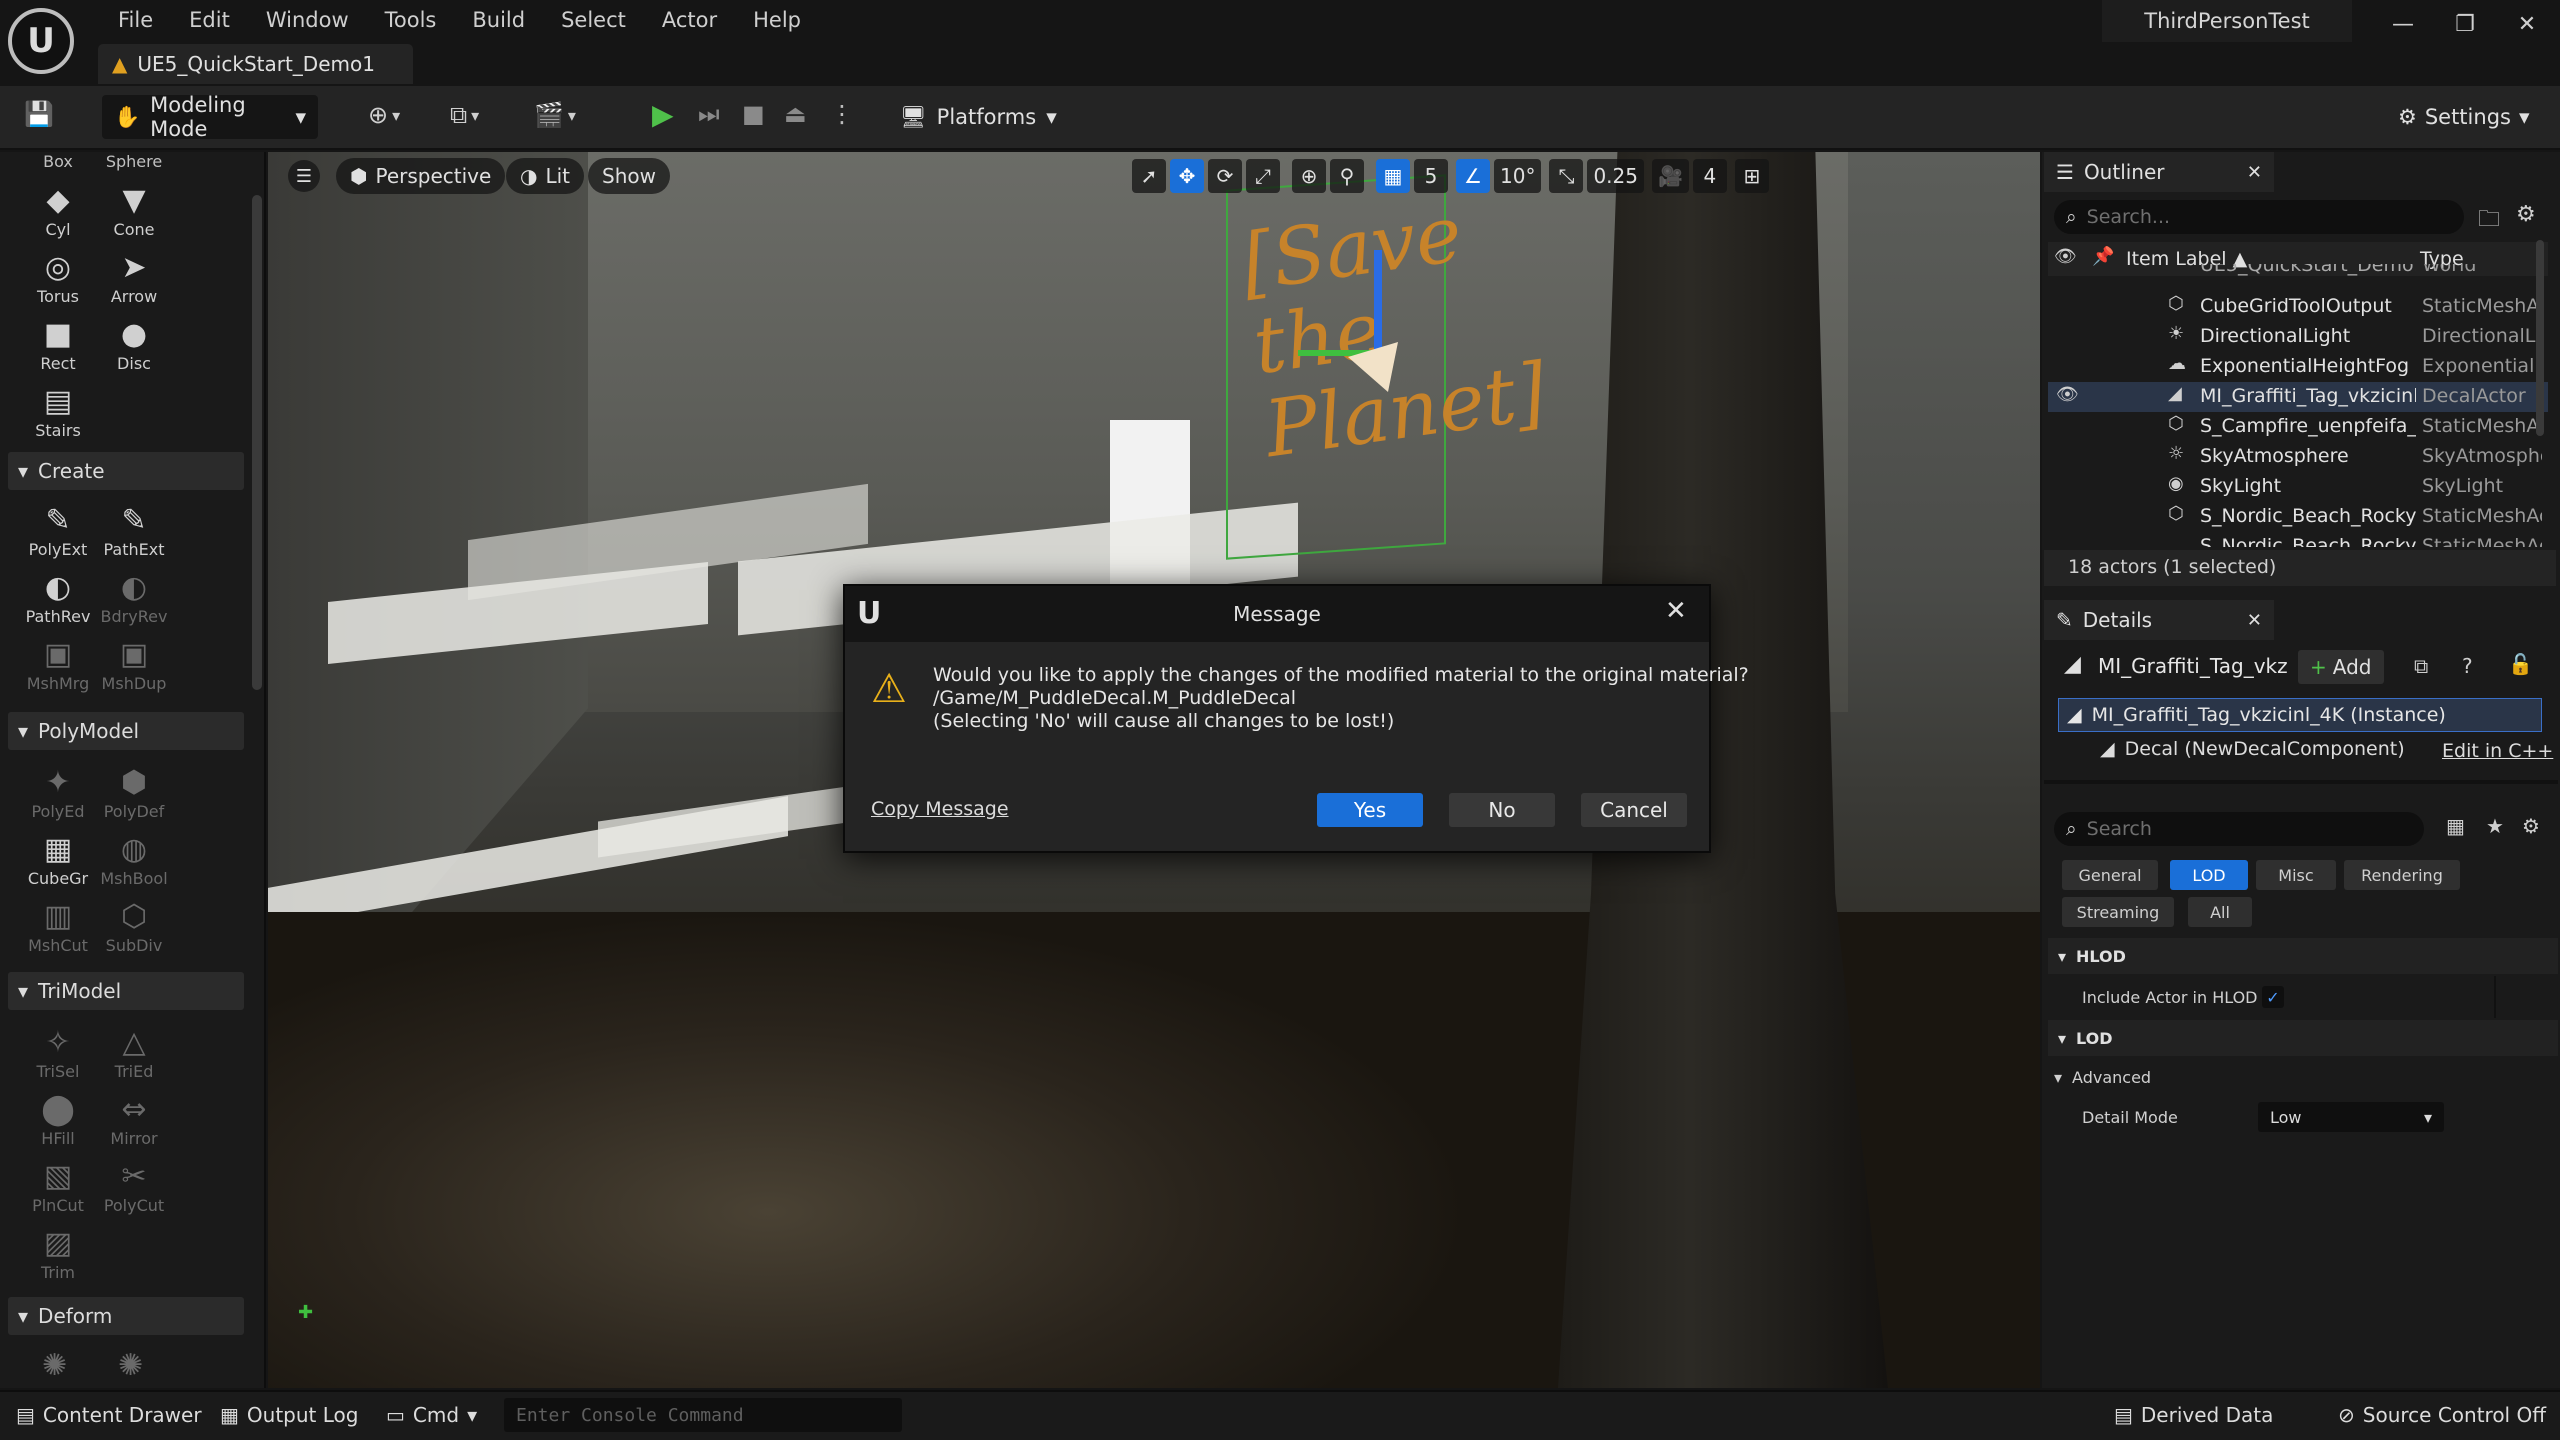  Describe the element at coordinates (257, 442) in the screenshot. I see `palette-scrollbar` at that location.